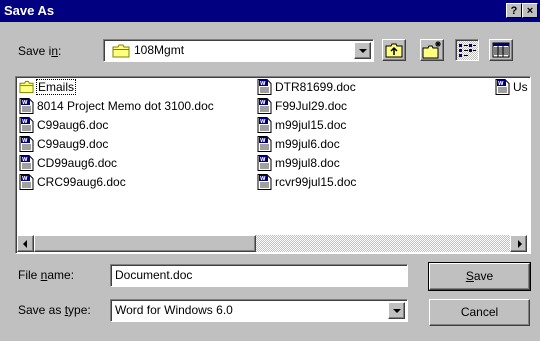  I want to click on file-name: rcvr99jul15.doc, so click(316, 182).